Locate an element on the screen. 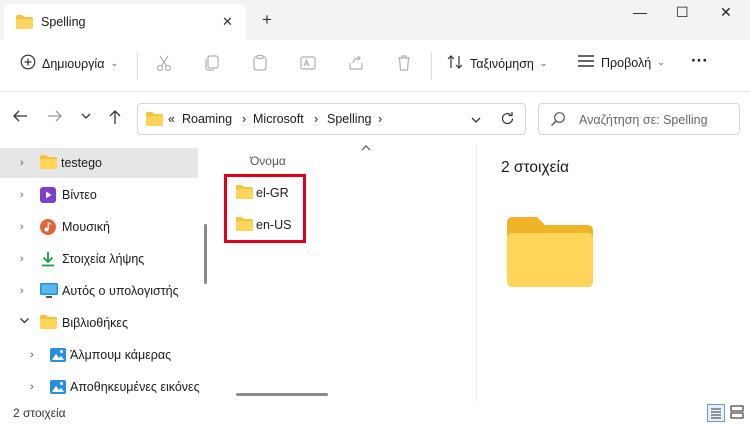 The width and height of the screenshot is (750, 424). search-input: Αναζήτηση σε: Spelling is located at coordinates (639, 119).